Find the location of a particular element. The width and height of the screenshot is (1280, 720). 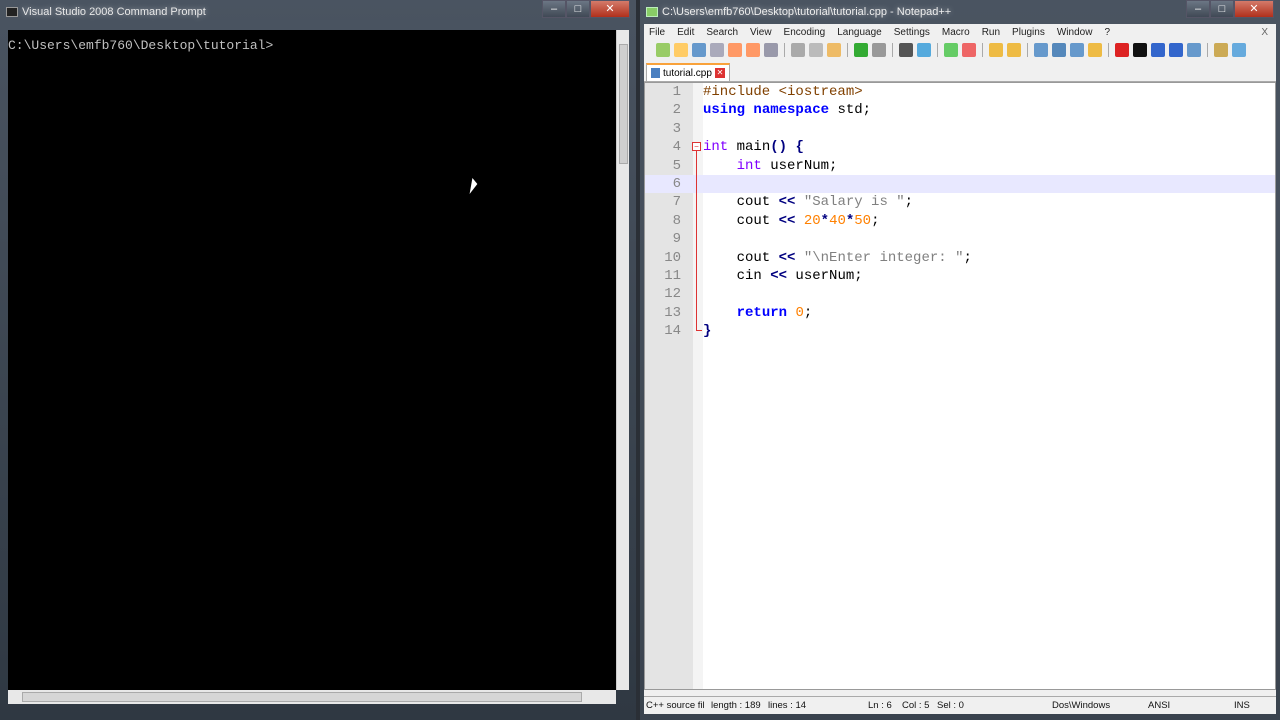

code-line: 8 cout << 20*40*50; is located at coordinates (960, 221).